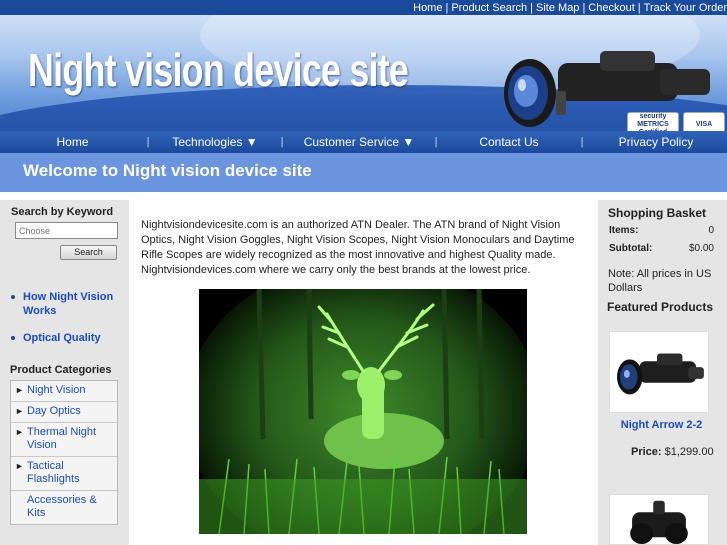  I want to click on info-links: How Night Vision Works Optical Quality, so click(67, 324).